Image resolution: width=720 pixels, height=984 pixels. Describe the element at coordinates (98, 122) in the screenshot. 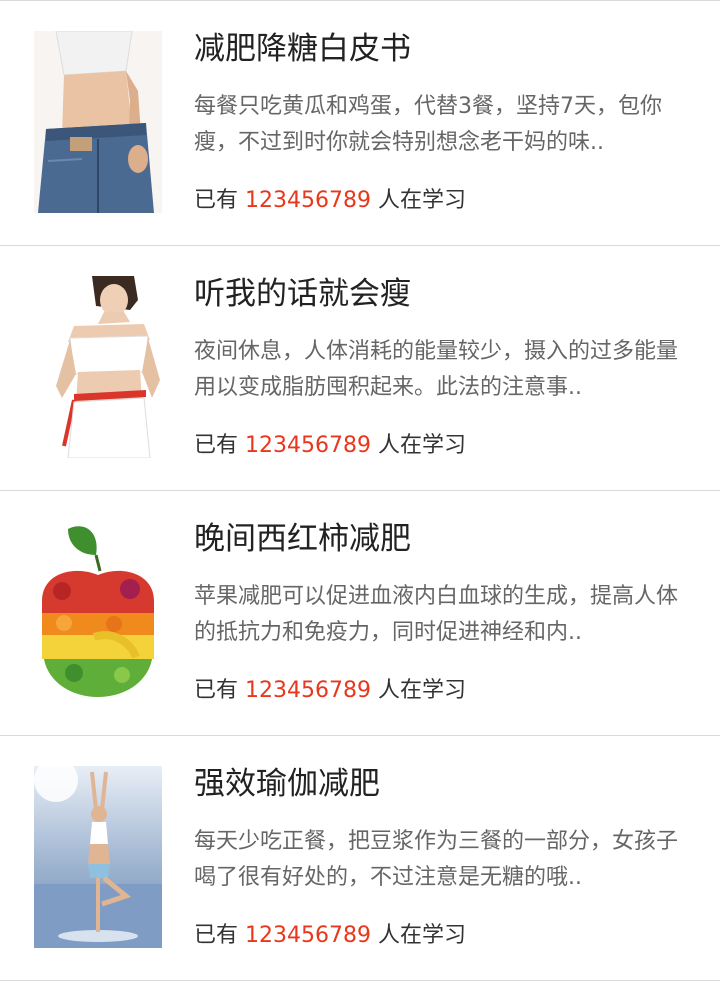

I see `waist-jeans-photo` at that location.